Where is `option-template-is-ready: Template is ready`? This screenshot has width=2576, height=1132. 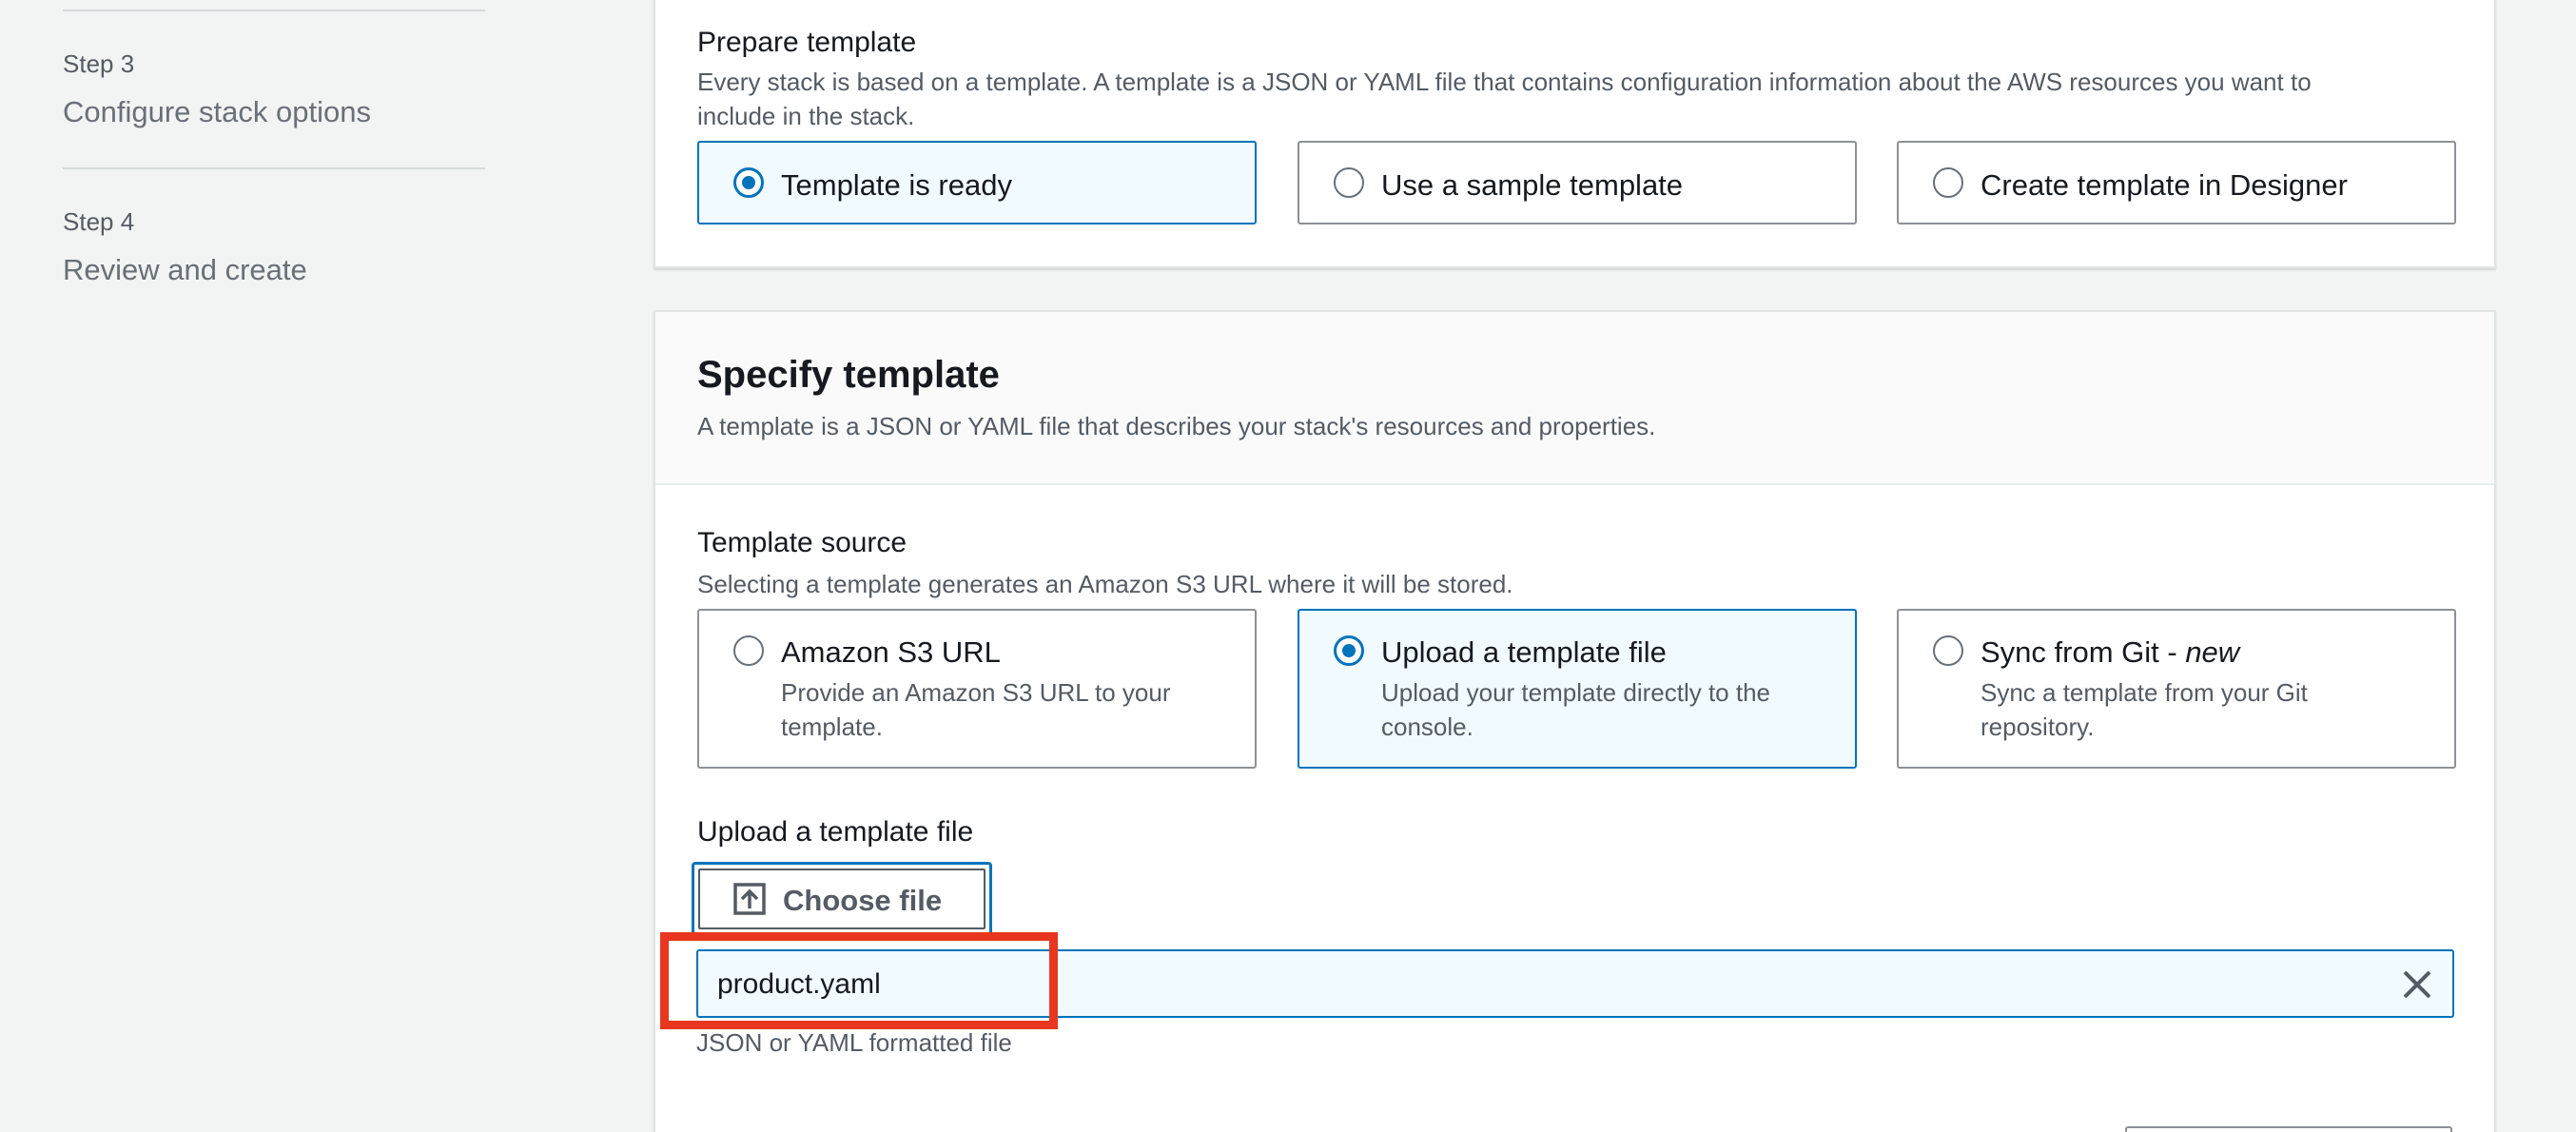 option-template-is-ready: Template is ready is located at coordinates (977, 182).